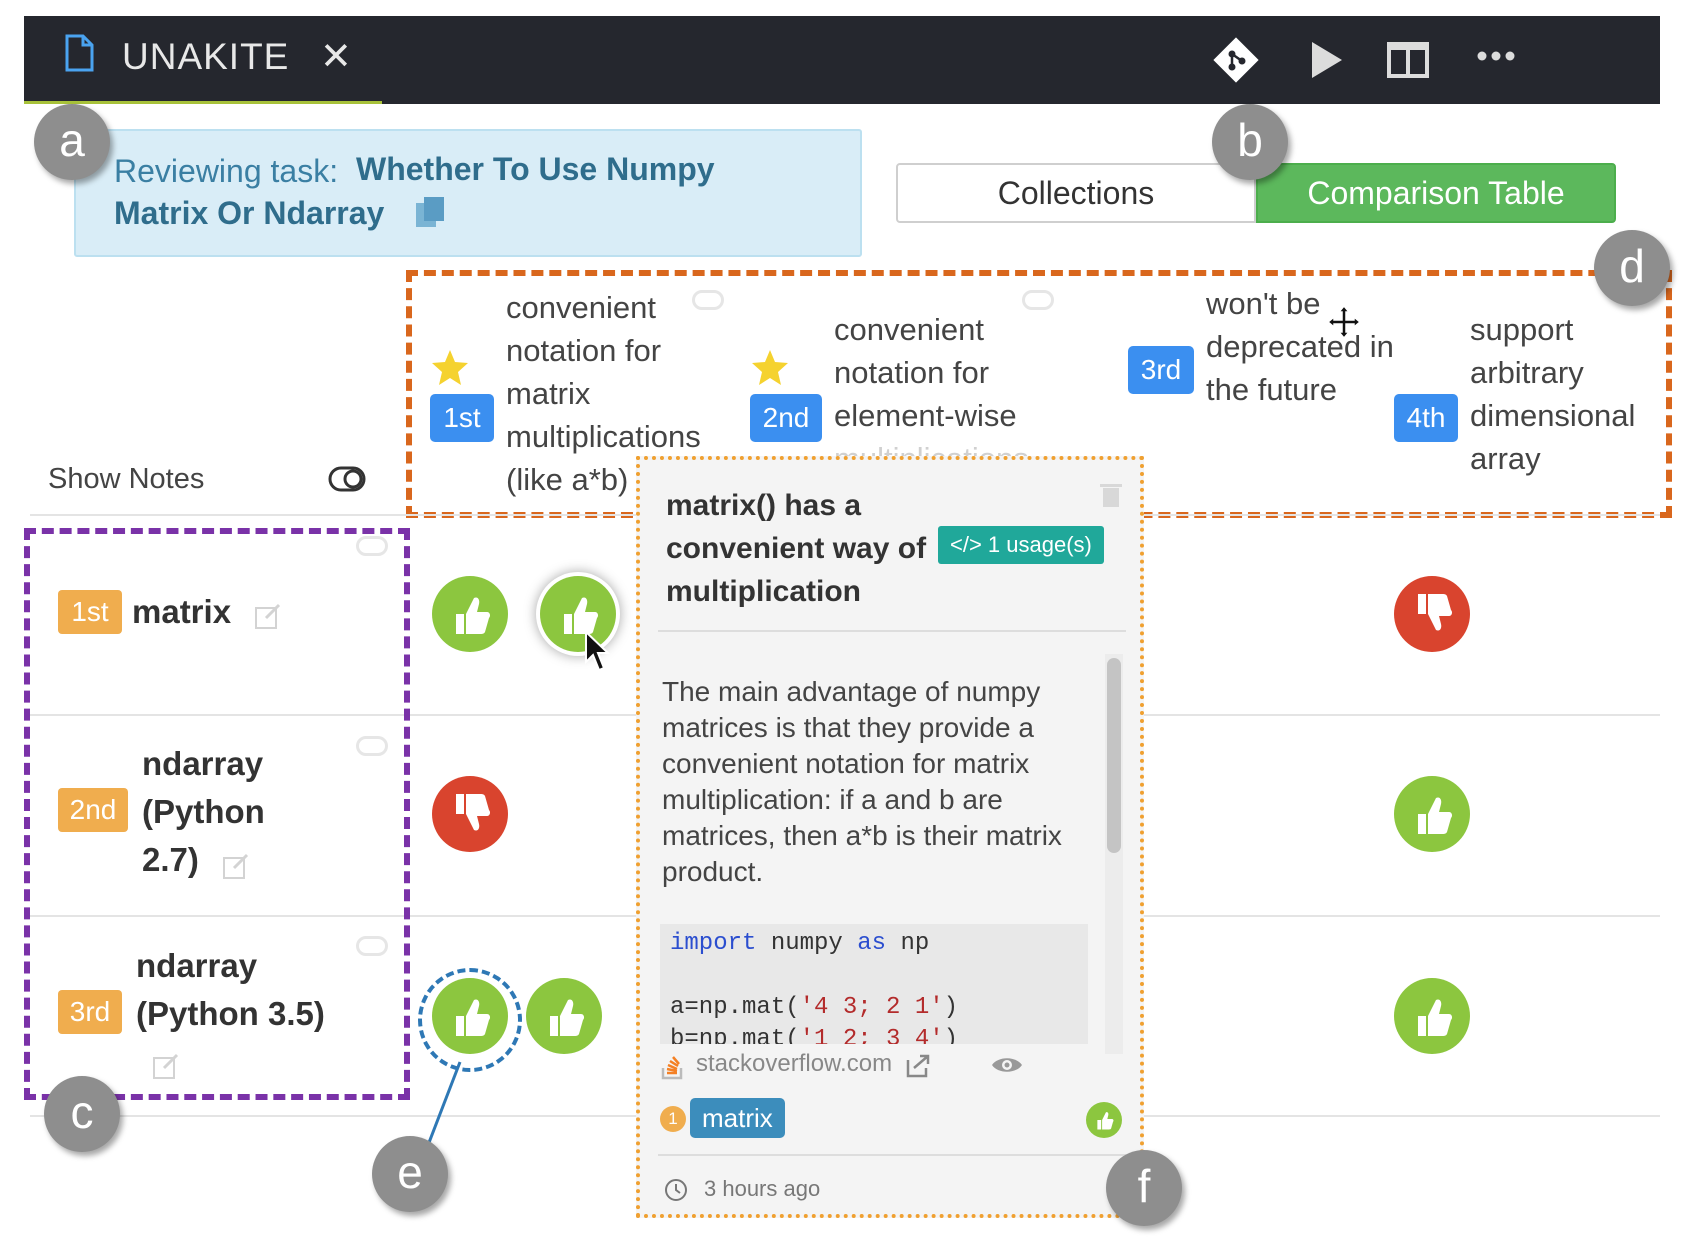  Describe the element at coordinates (249, 213) in the screenshot. I see `task-name-line2: Matrix Or Ndarray` at that location.